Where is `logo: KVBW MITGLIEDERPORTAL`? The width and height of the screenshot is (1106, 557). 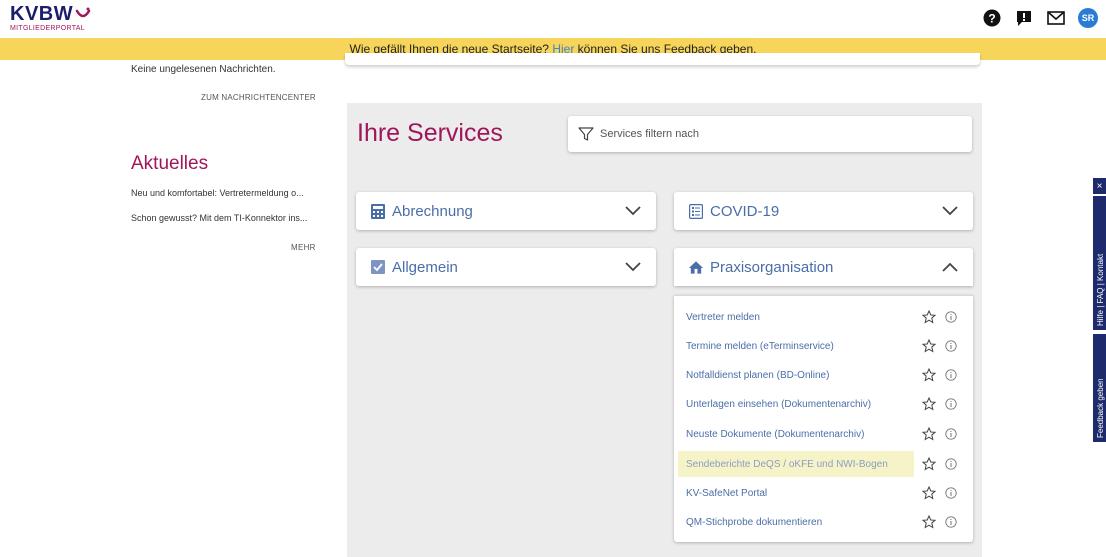
logo: KVBW MITGLIEDERPORTAL is located at coordinates (50, 18).